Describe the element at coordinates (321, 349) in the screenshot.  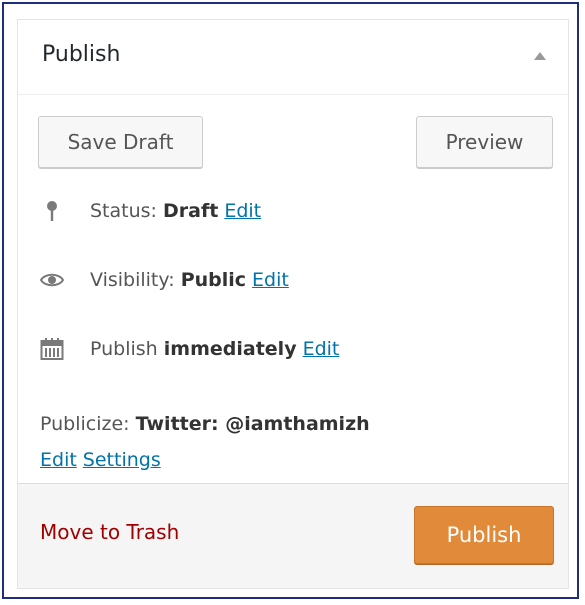
I see `schedule-edit-link: Edit` at that location.